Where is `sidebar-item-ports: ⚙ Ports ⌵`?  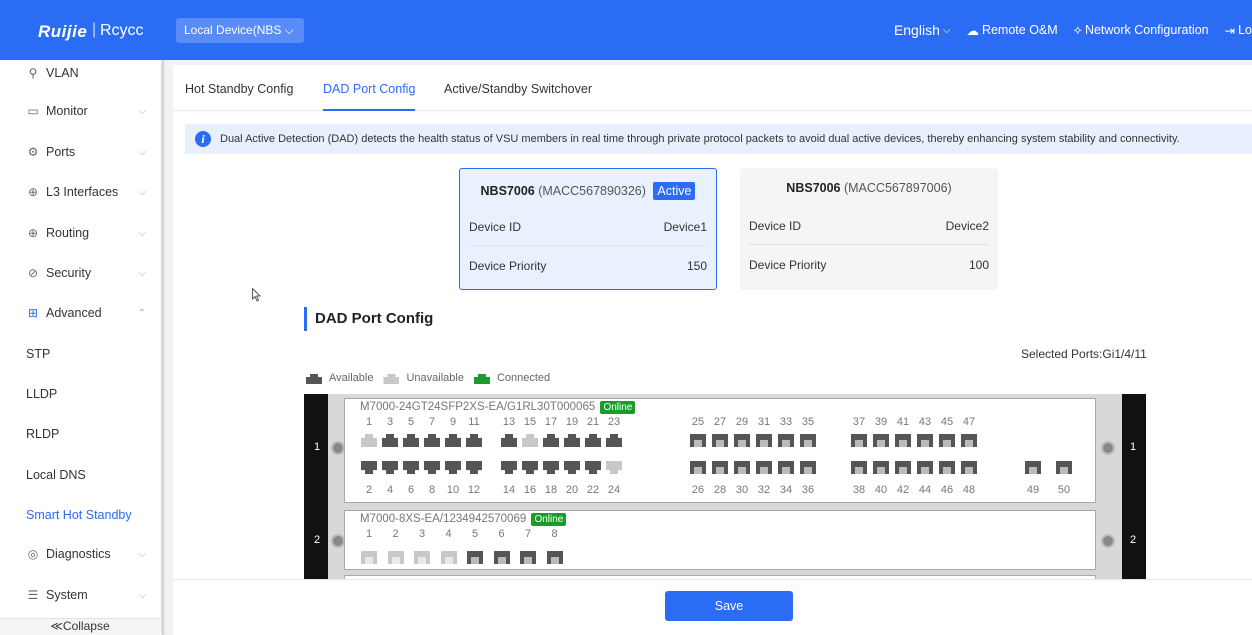 sidebar-item-ports: ⚙ Ports ⌵ is located at coordinates (80, 152).